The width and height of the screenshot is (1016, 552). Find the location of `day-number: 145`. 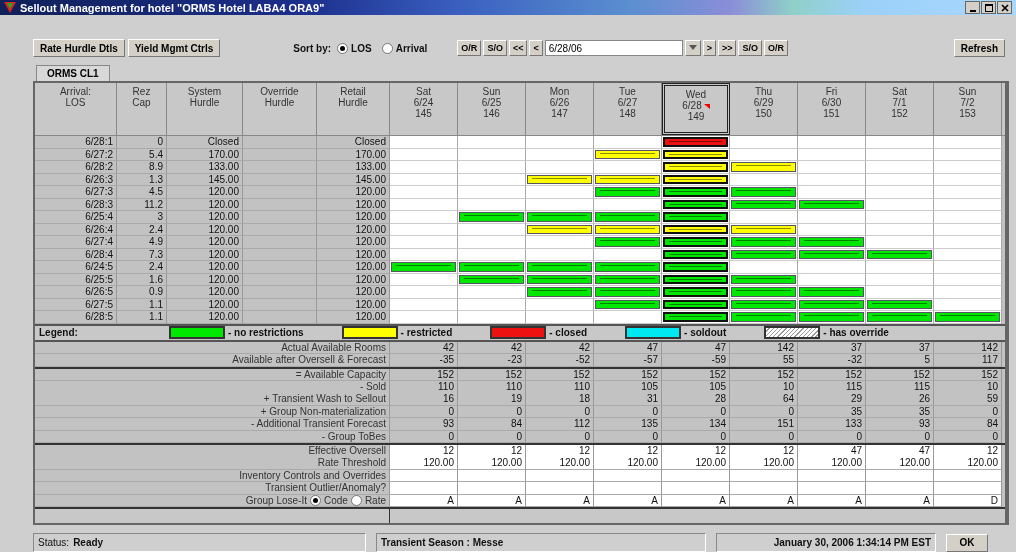

day-number: 145 is located at coordinates (423, 114).